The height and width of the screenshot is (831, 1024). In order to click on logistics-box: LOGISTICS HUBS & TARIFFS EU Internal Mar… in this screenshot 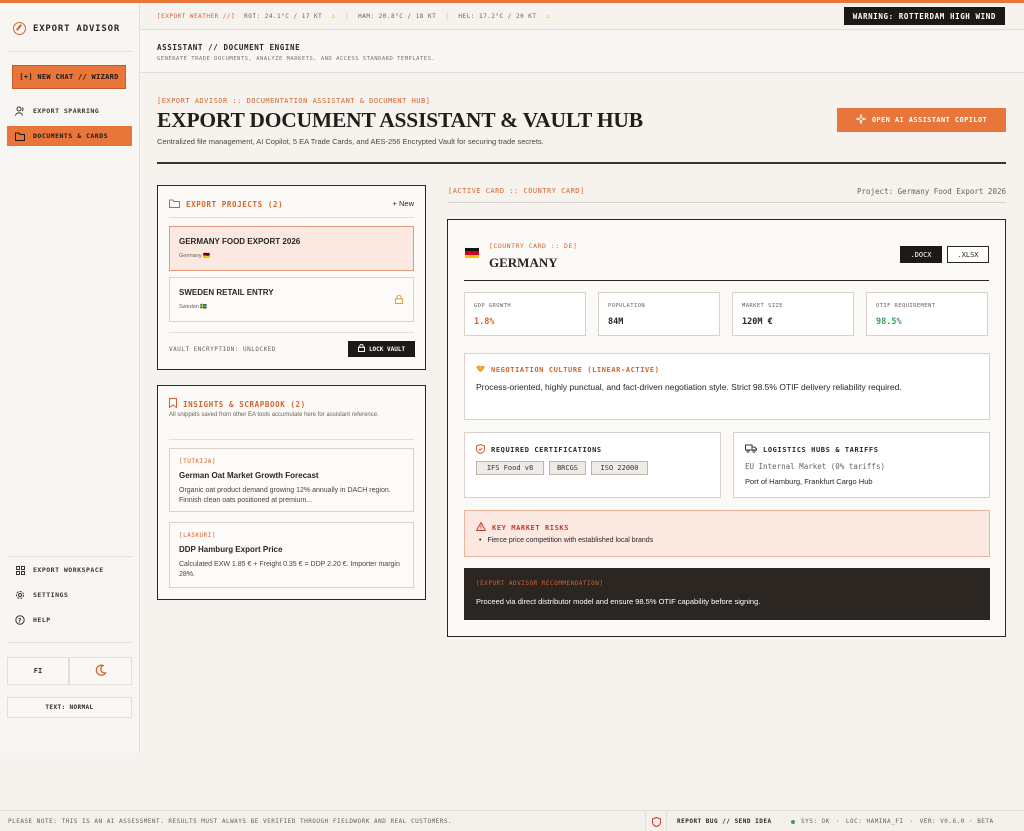, I will do `click(861, 465)`.